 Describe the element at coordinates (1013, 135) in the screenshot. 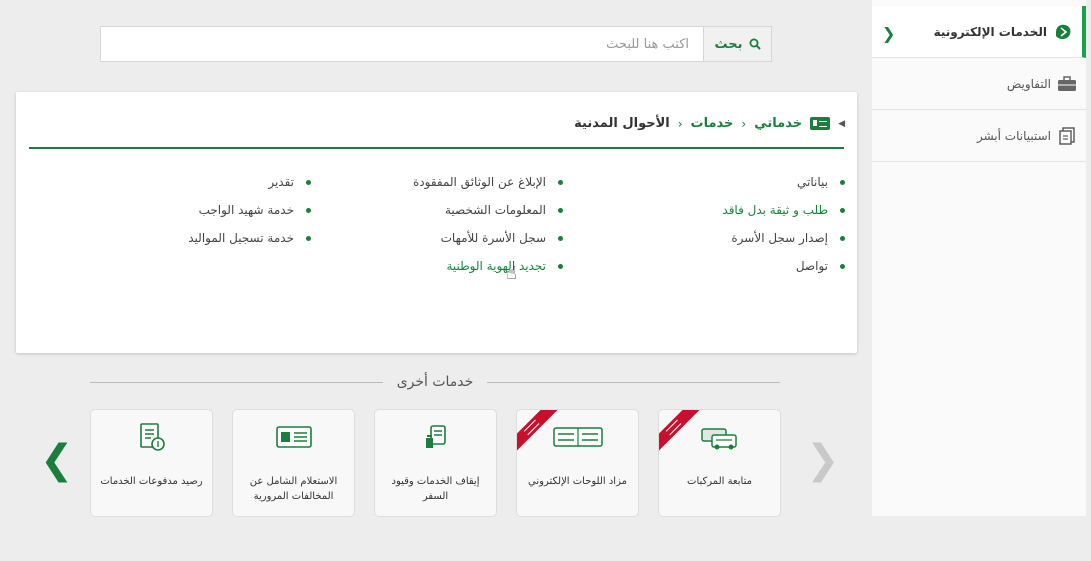

I see `sidebar-item-label: استبيانات أبشر` at that location.